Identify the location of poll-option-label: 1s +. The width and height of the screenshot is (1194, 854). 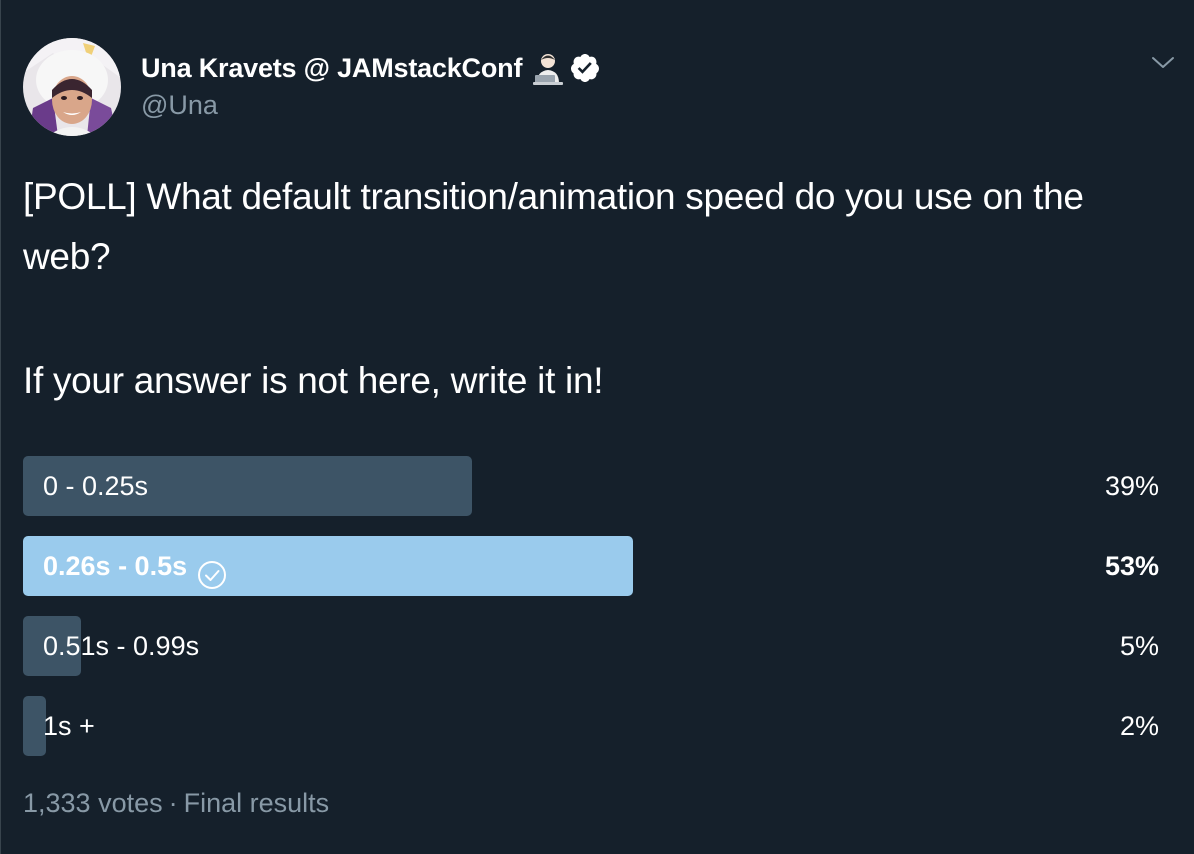
(69, 726).